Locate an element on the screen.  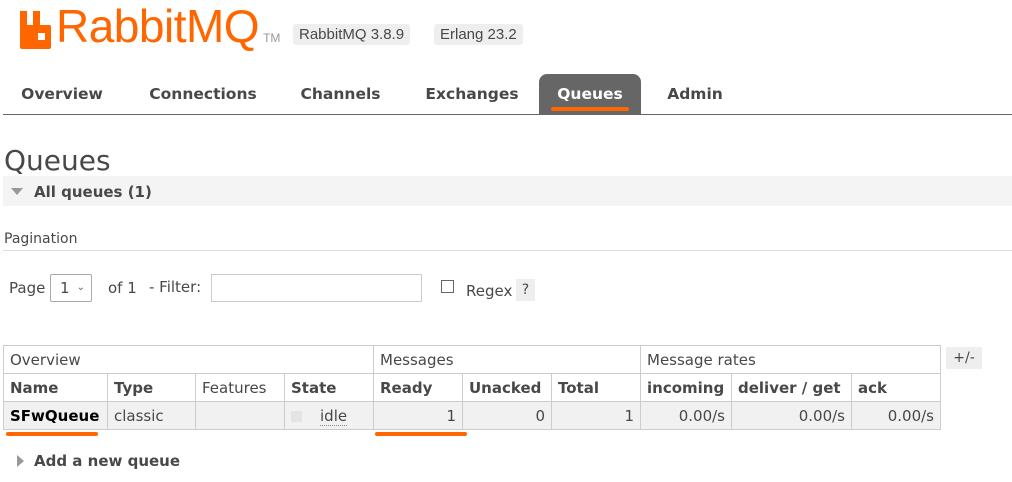
filter-row: Page 1 ⌄ of 1 - Filter: Regex ? is located at coordinates (506, 289).